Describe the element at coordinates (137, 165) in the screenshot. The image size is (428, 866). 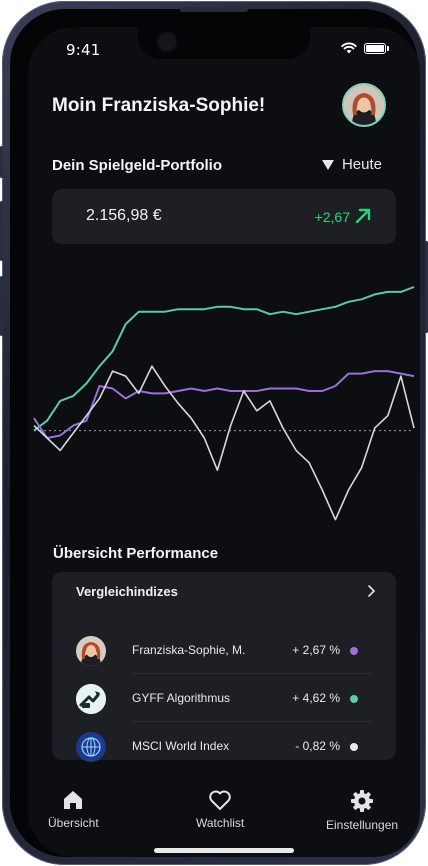
I see `portfolio-title: Dein Spielgeld-Portfolio` at that location.